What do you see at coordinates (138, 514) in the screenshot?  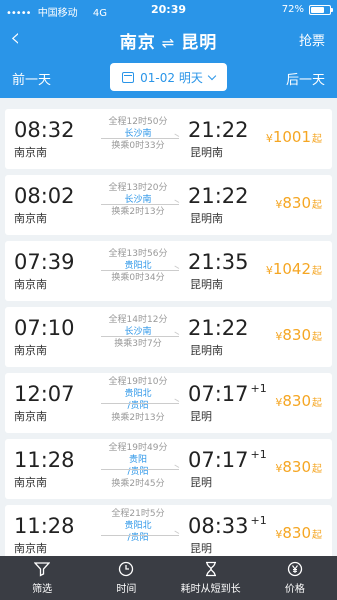 I see `total-duration: 全程21时5分` at bounding box center [138, 514].